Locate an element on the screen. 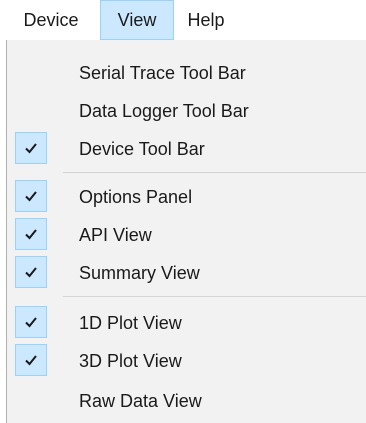  menu-item-label: Summary View is located at coordinates (139, 273).